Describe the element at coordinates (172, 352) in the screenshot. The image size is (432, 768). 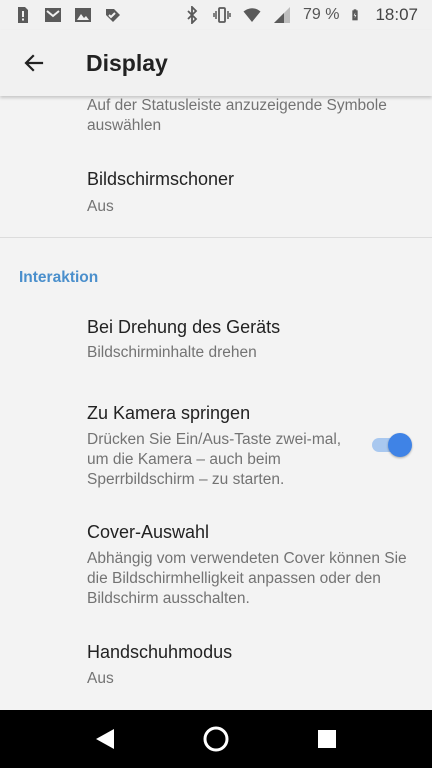
I see `setting-subtitle: Bildschirminhalte drehen` at that location.